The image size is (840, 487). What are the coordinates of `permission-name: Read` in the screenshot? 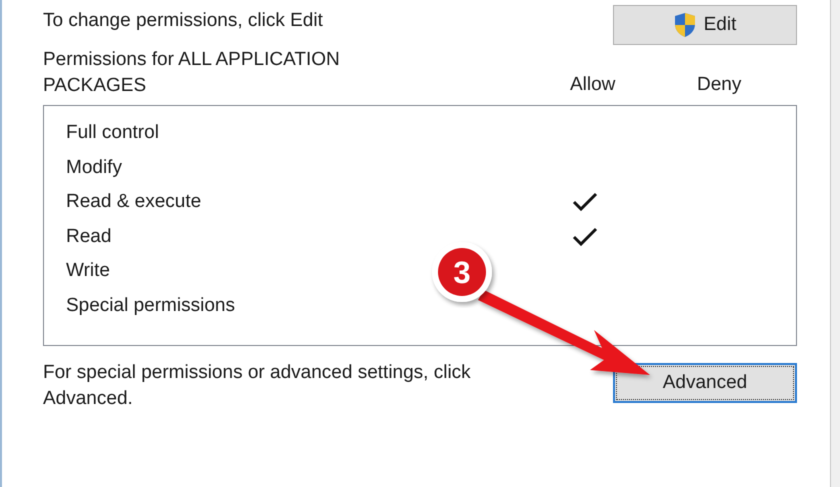 It's located at (89, 236).